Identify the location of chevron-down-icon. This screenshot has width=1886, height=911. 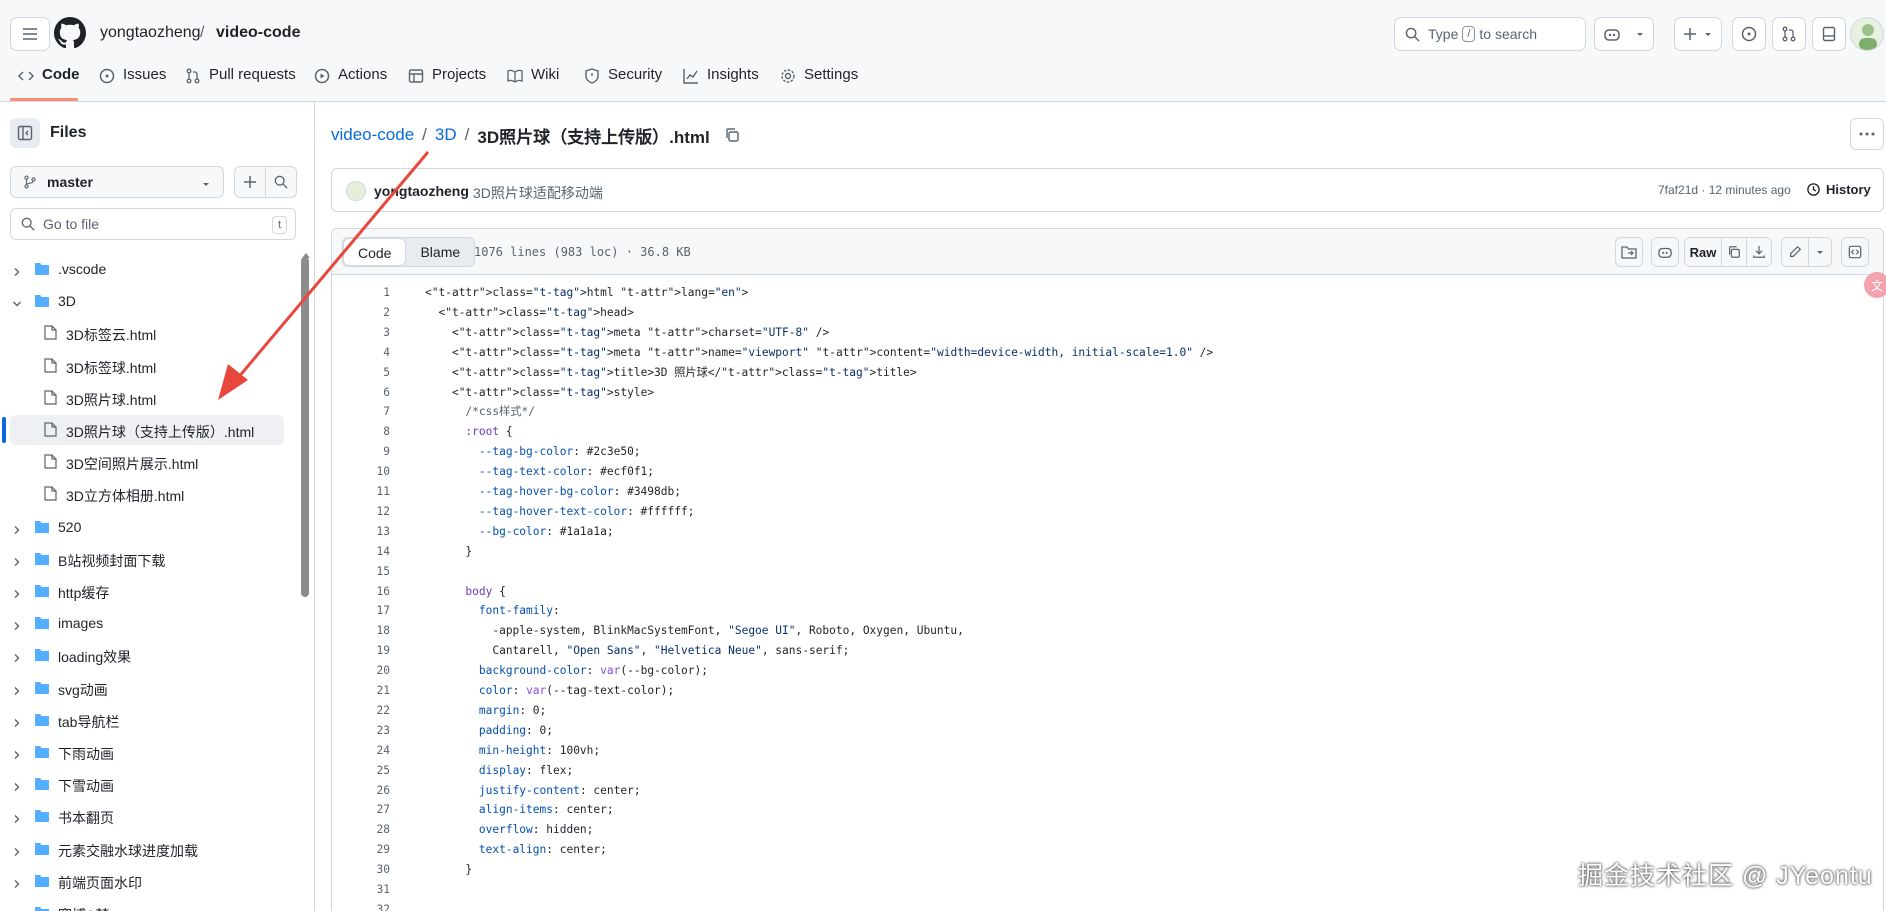
(17, 304).